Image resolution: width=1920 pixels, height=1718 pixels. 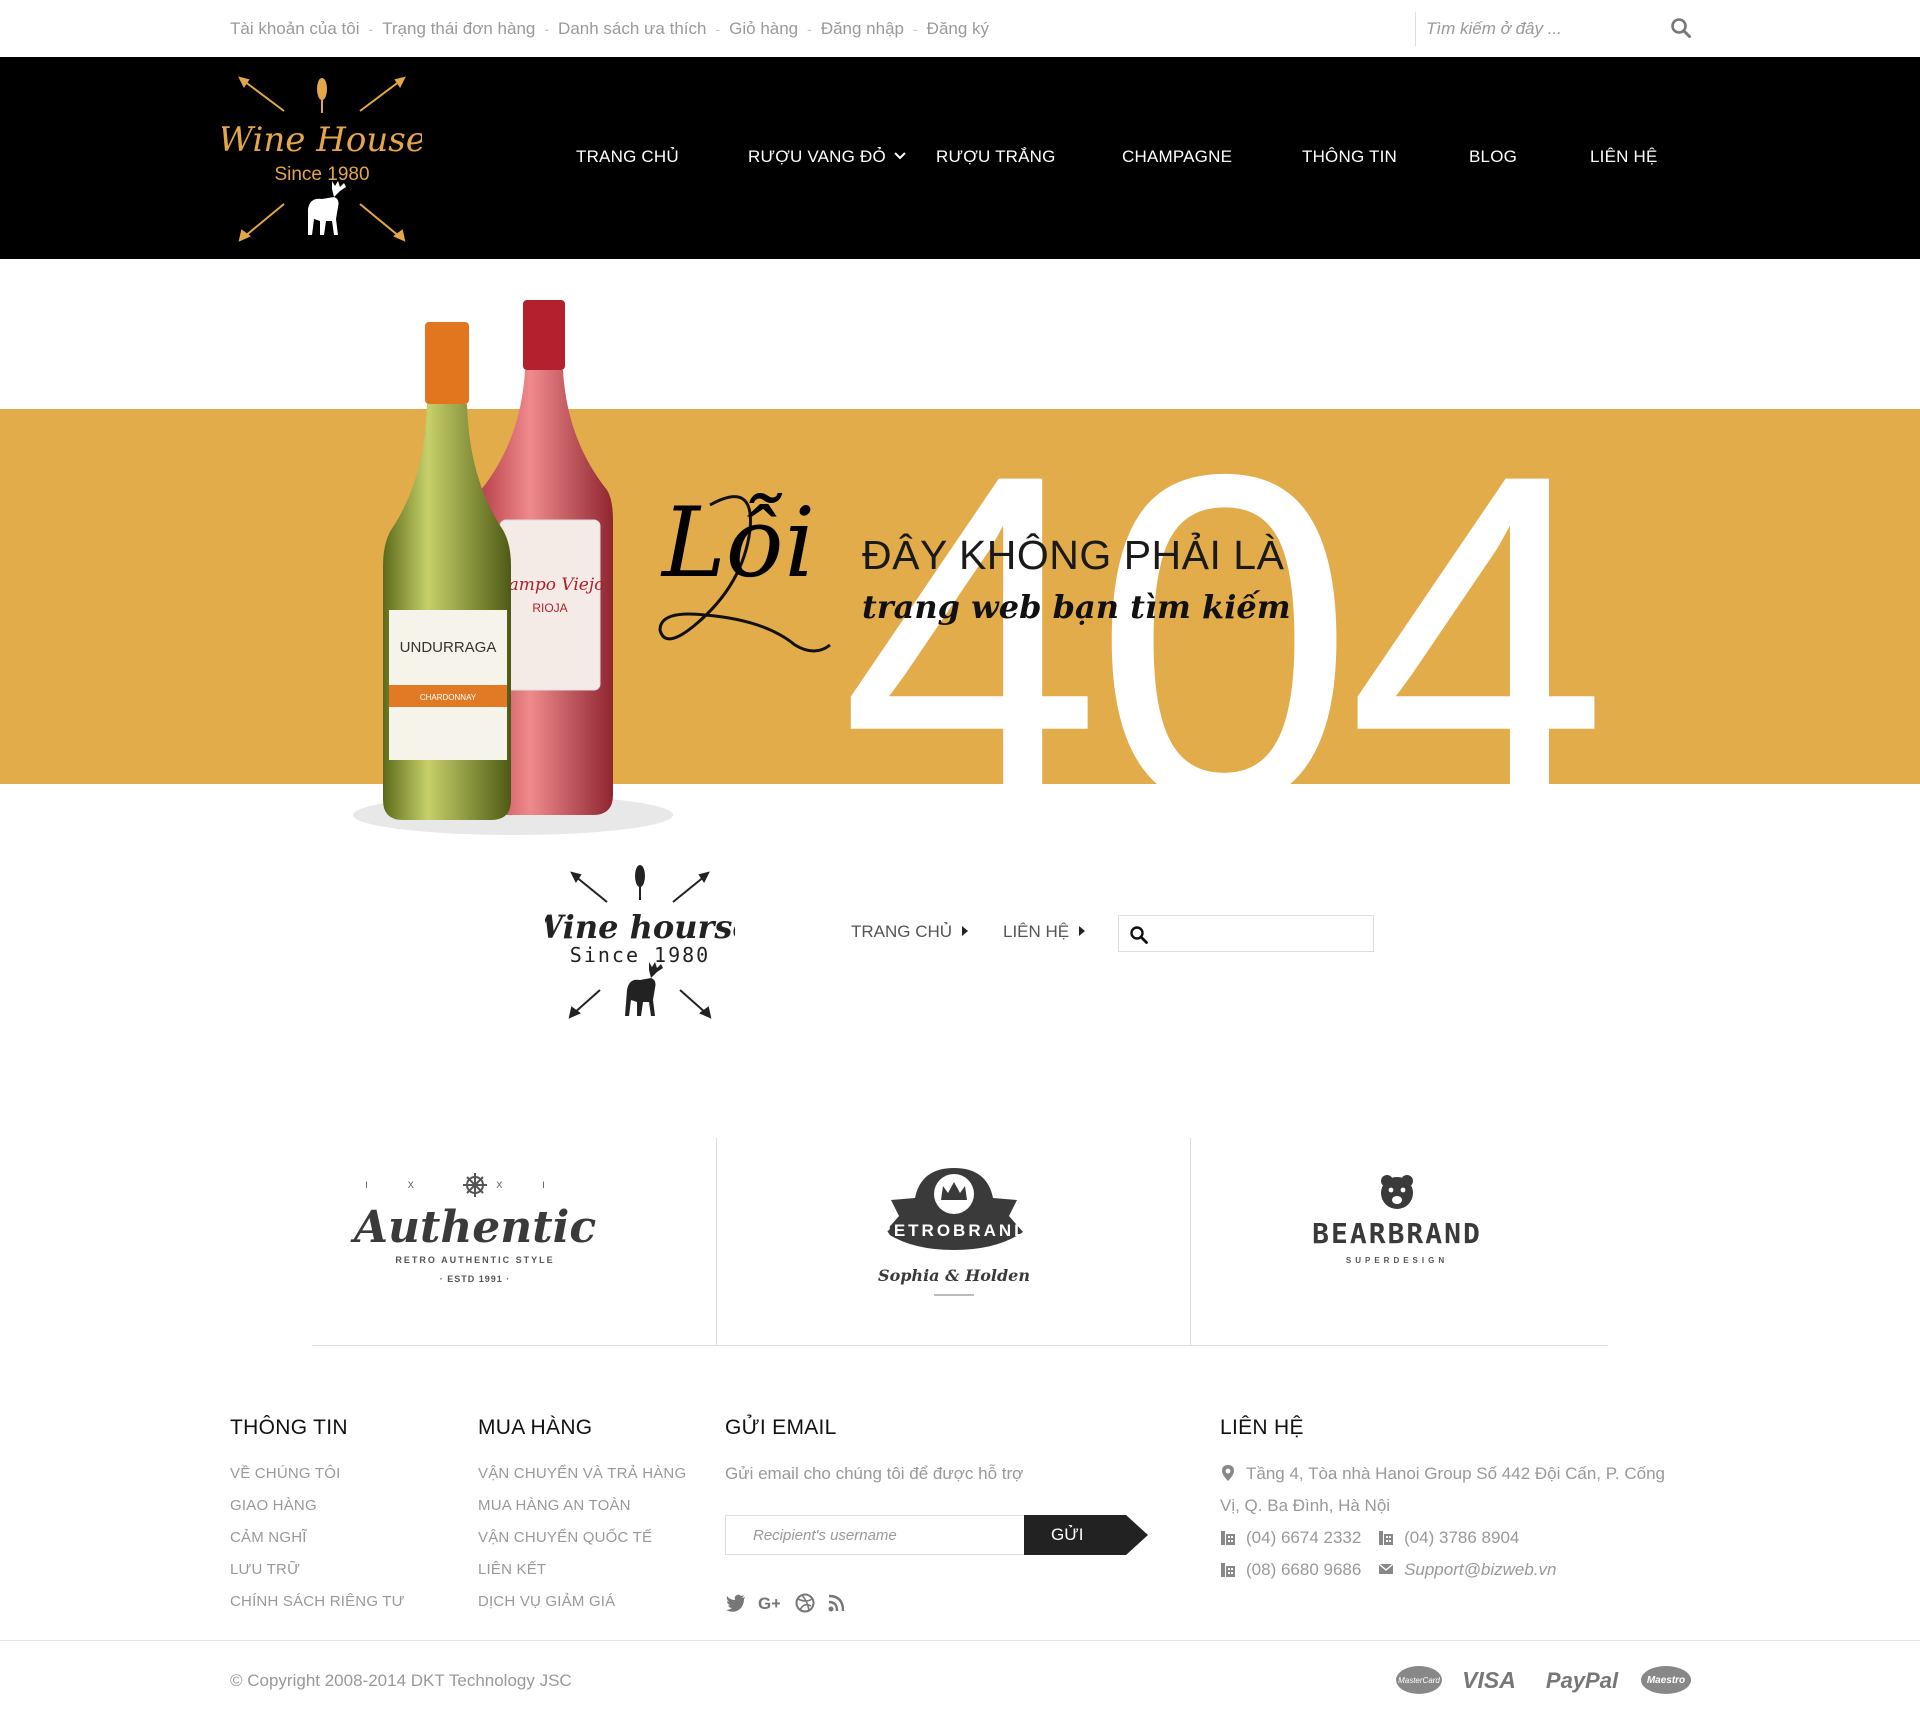 What do you see at coordinates (874, 1473) in the screenshot?
I see `footer-email-note: Gửi email cho chúng tôi để được hỗ trợ` at bounding box center [874, 1473].